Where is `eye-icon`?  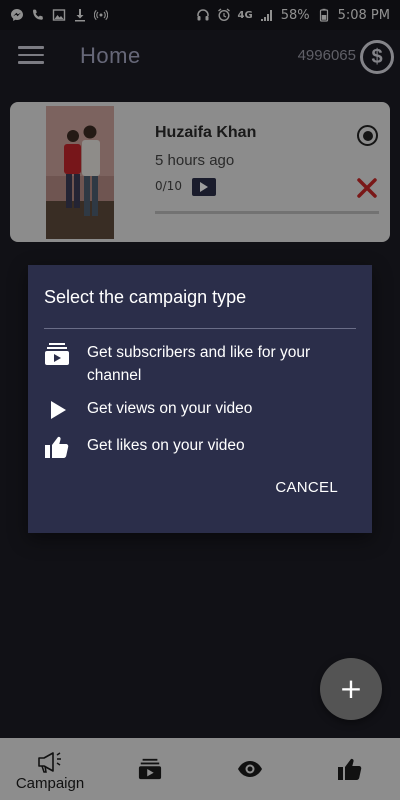
eye-icon is located at coordinates (250, 769).